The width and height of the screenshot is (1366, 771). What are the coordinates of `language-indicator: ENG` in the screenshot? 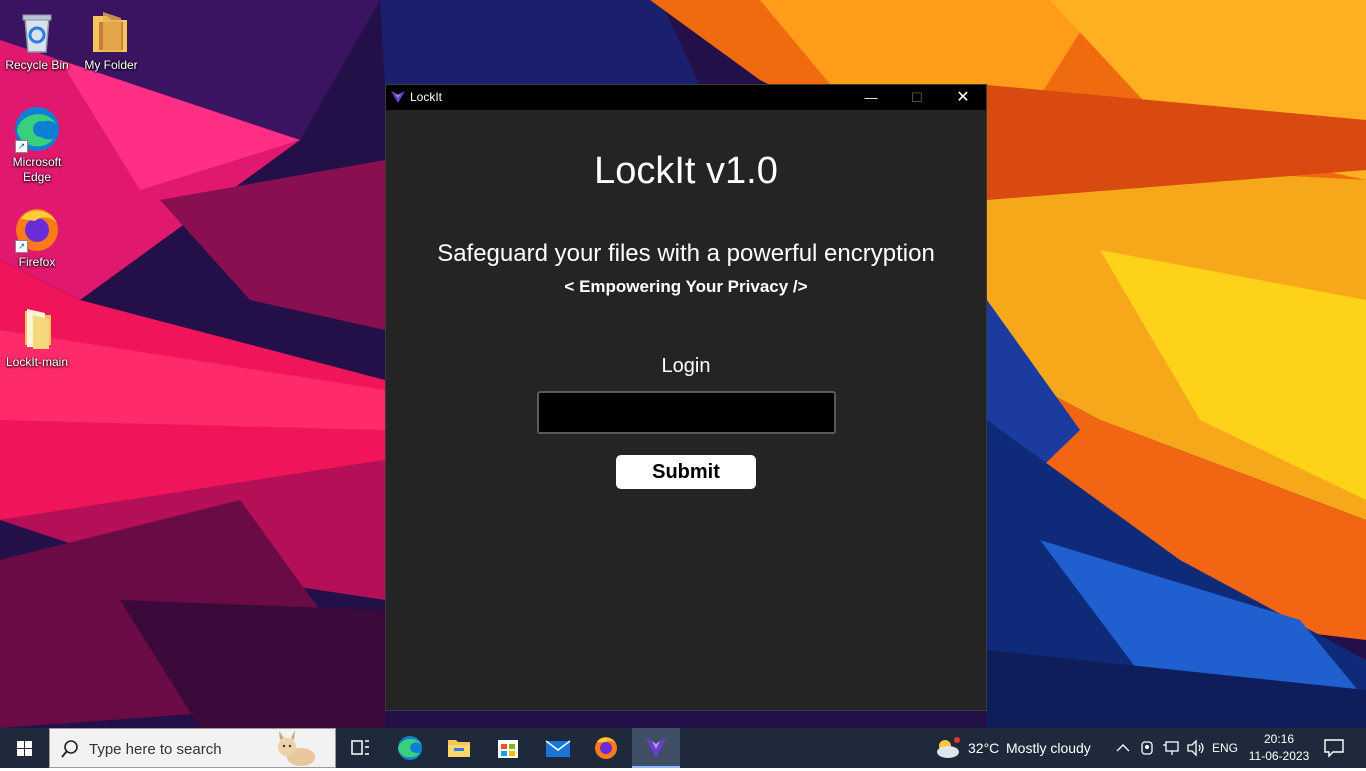 It's located at (1225, 748).